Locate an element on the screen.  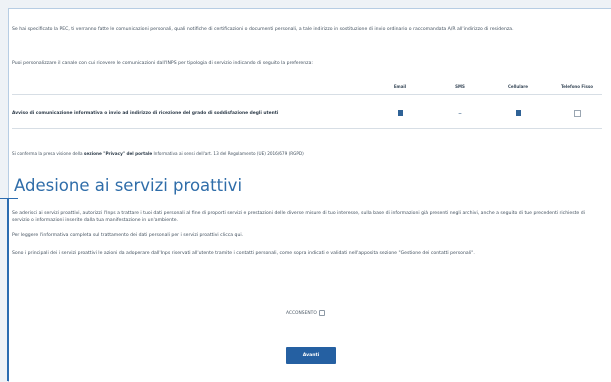
col-header-email: Email is located at coordinates (400, 86).